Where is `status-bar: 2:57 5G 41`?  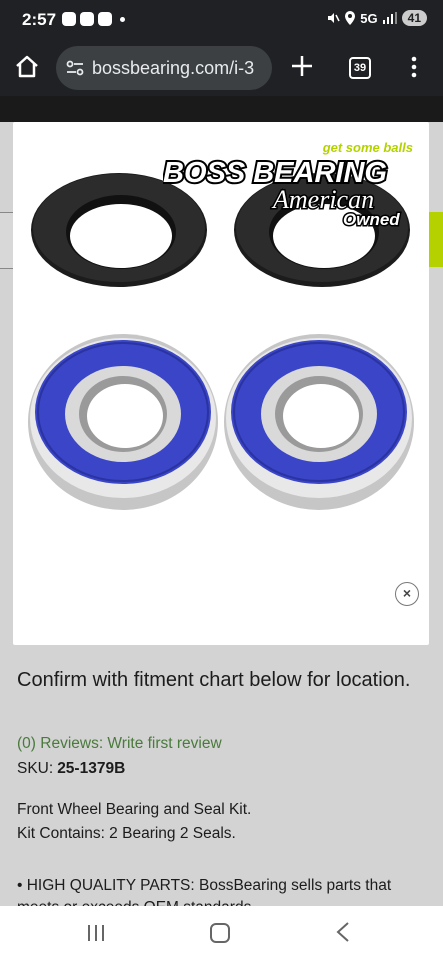
status-bar: 2:57 5G 41 is located at coordinates (221, 20).